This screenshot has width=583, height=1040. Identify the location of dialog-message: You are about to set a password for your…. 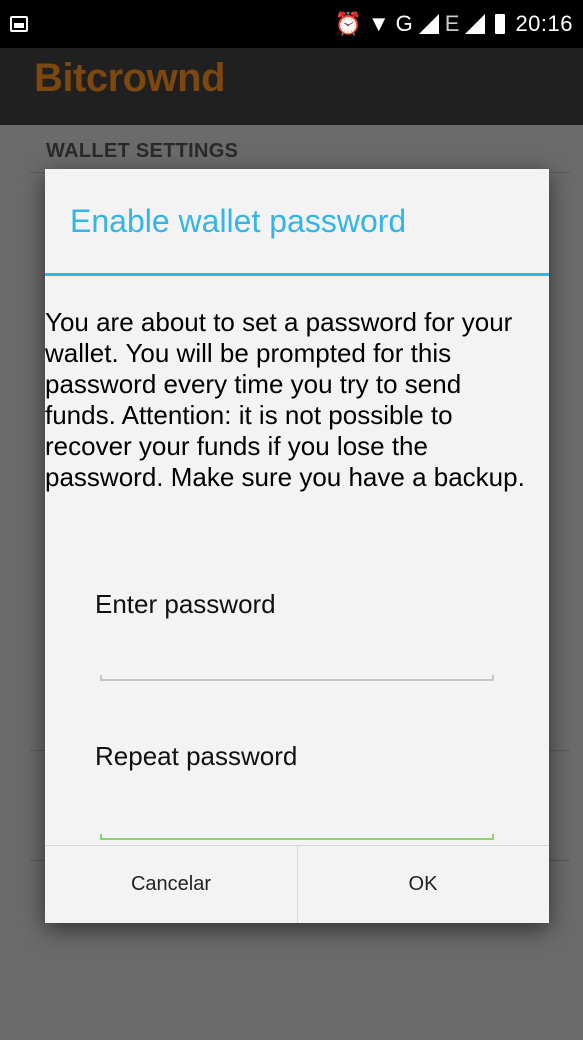
(285, 399).